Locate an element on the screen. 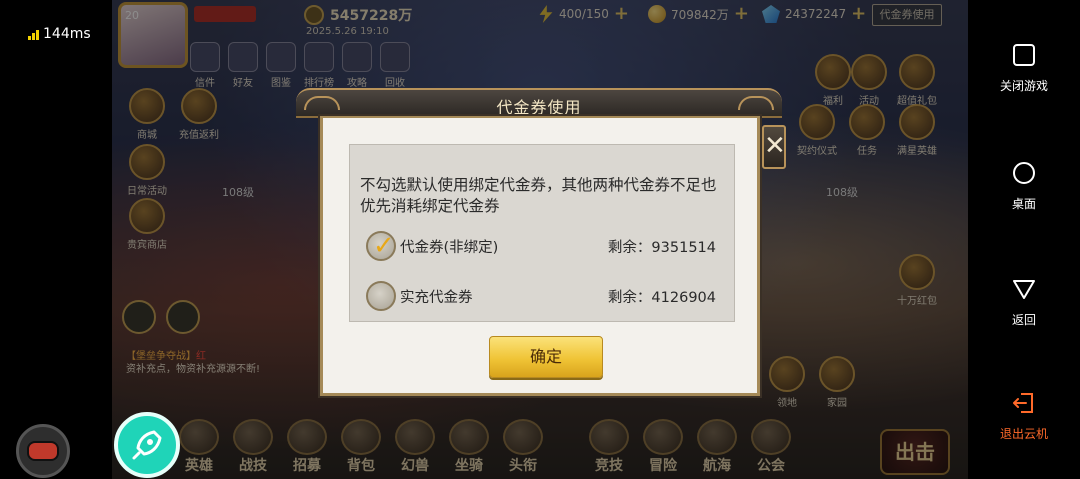  dialog-header: 代金券使用 is located at coordinates (539, 103).